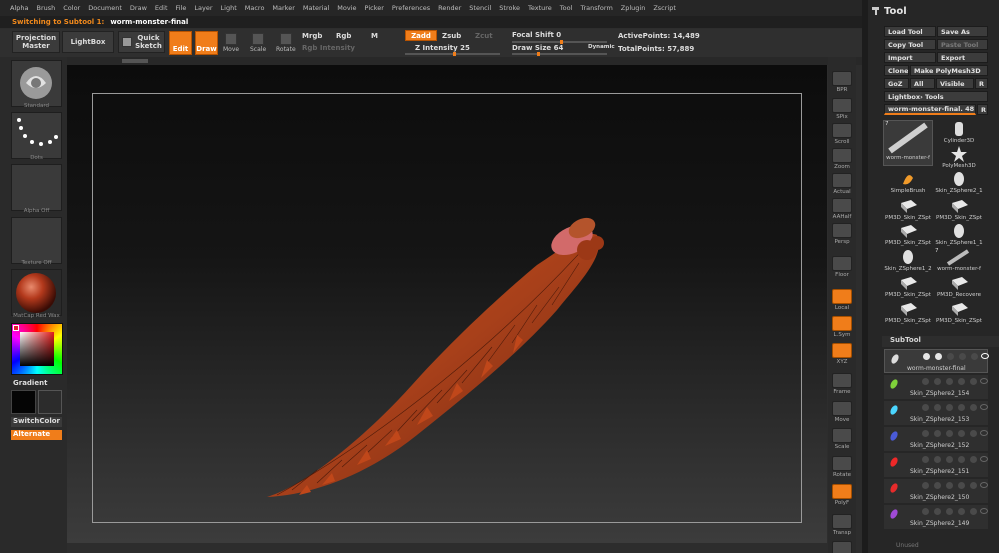  What do you see at coordinates (664, 8) in the screenshot?
I see `menu-zscript: Zscript` at bounding box center [664, 8].